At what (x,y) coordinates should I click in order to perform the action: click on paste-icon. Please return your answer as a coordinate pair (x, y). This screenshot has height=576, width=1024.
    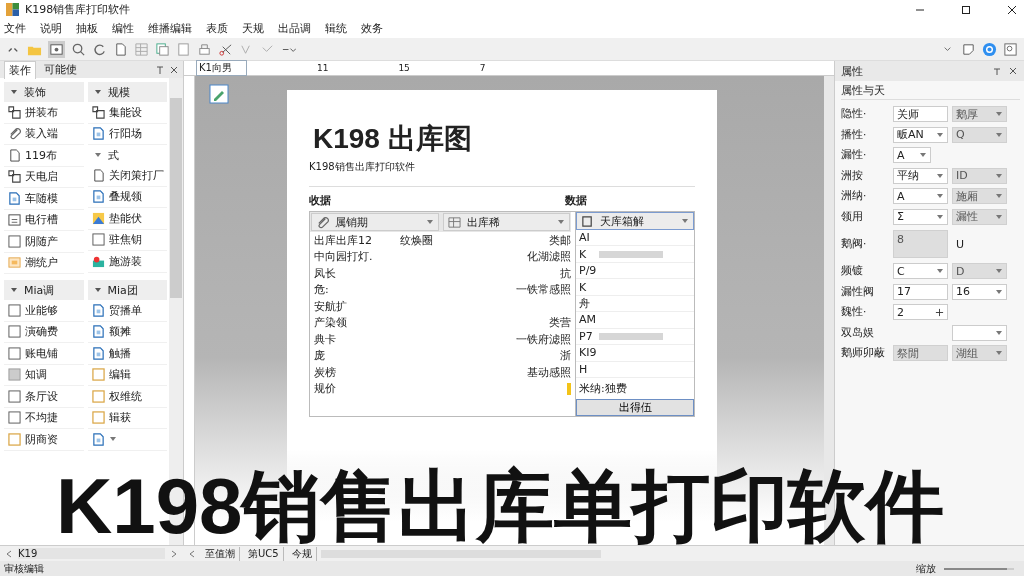
    Looking at the image, I should click on (183, 49).